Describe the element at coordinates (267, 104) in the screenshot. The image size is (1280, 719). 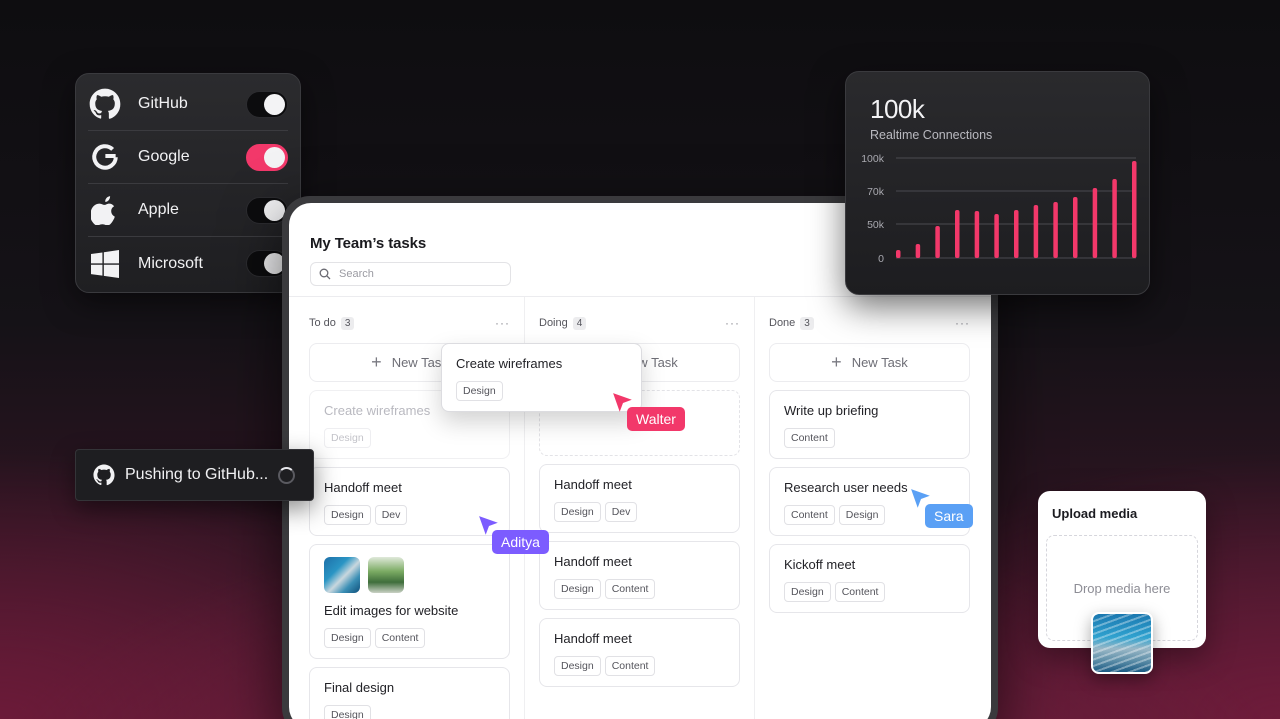
I see `github-toggle` at that location.